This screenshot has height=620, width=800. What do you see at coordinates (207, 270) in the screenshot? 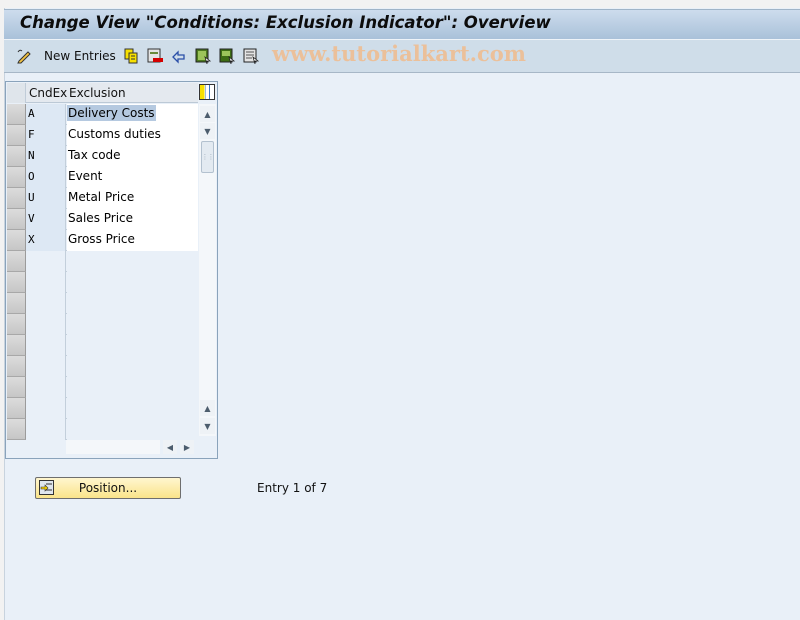
I see `vertical-scrollbar: ▲ ▼ ⋮⋮ ▲ ▼` at bounding box center [207, 270].